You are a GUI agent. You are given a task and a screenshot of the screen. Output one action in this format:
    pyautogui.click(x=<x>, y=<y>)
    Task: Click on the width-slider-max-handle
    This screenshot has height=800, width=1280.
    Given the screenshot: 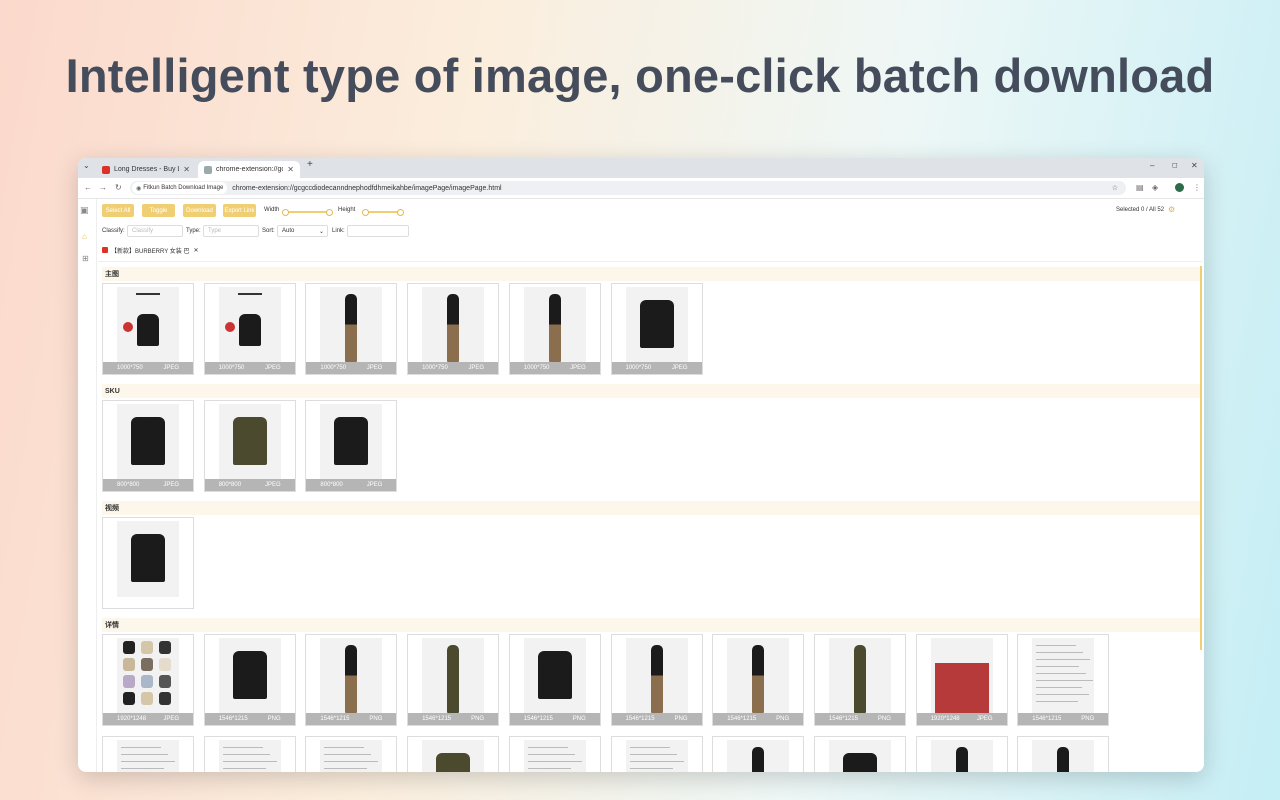 What is the action you would take?
    pyautogui.click(x=329, y=212)
    